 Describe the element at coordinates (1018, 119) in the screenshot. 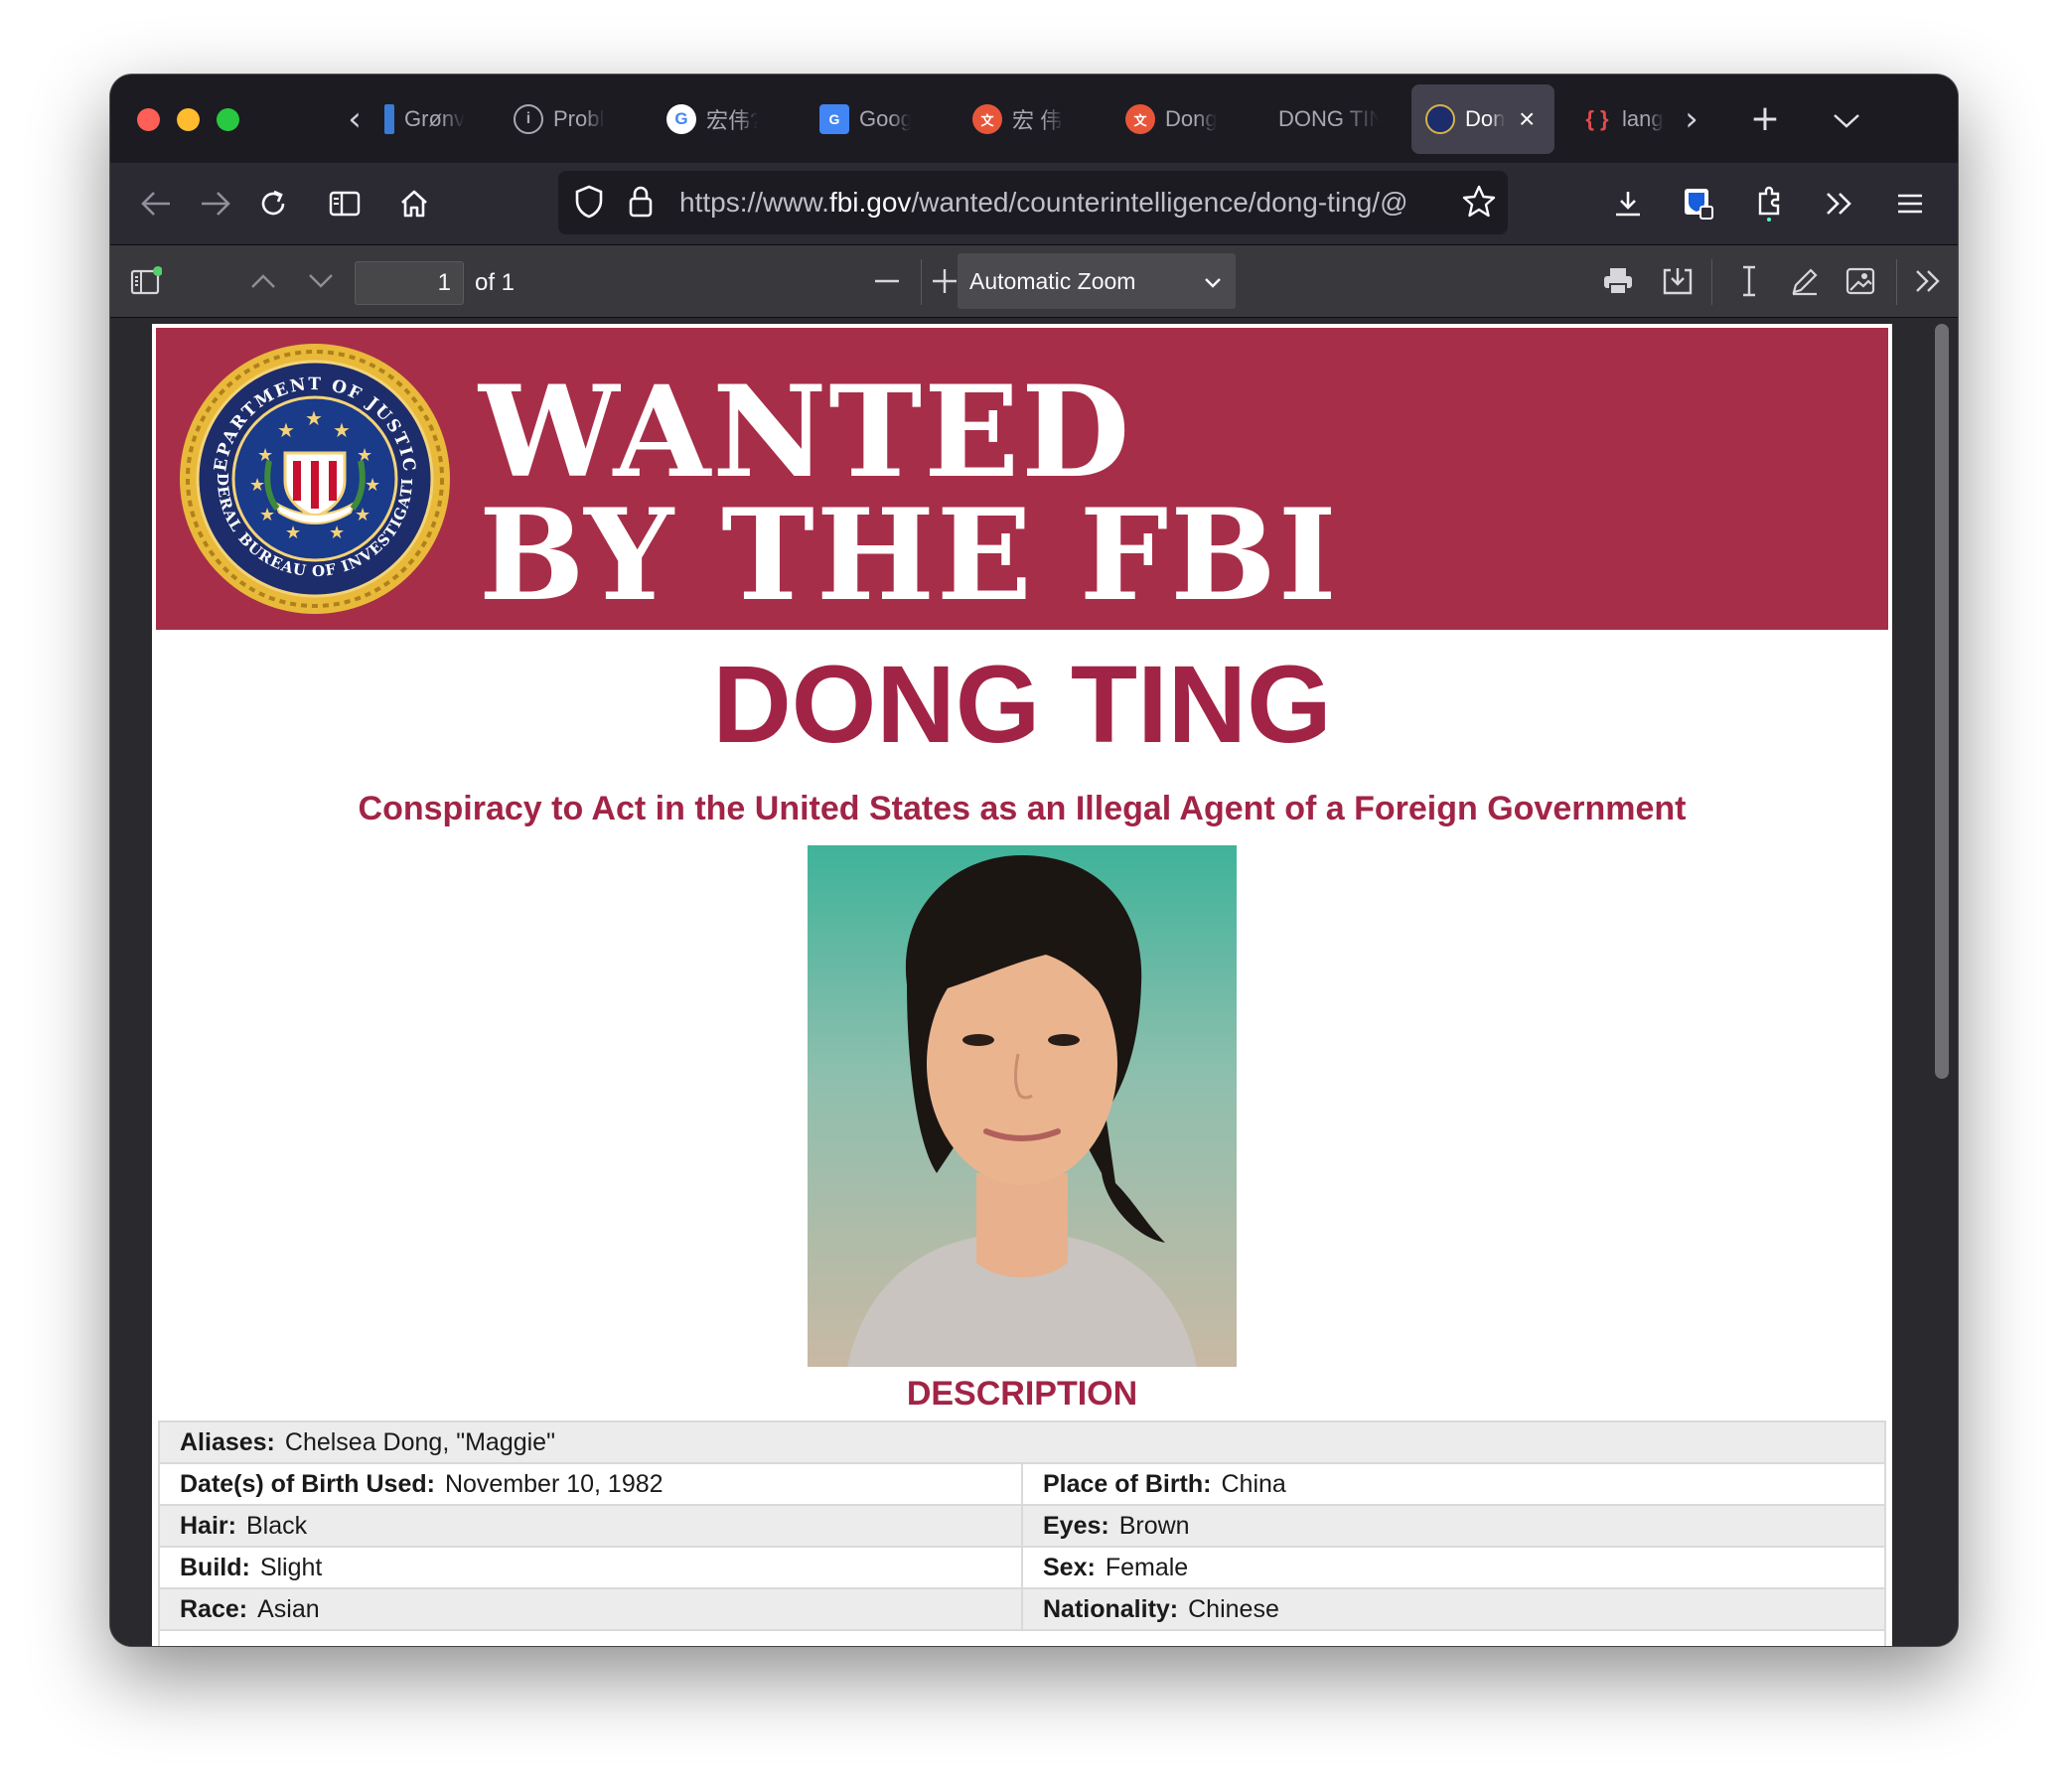

I see `tab-translate-1: 文 宏 伟?` at that location.